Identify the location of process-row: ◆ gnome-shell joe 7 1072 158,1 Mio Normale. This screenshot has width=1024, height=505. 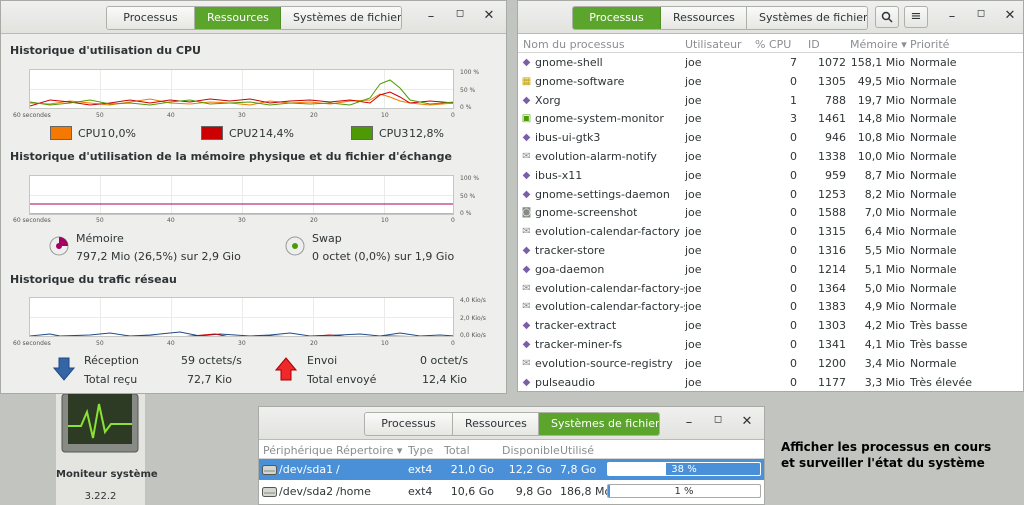
(770, 62).